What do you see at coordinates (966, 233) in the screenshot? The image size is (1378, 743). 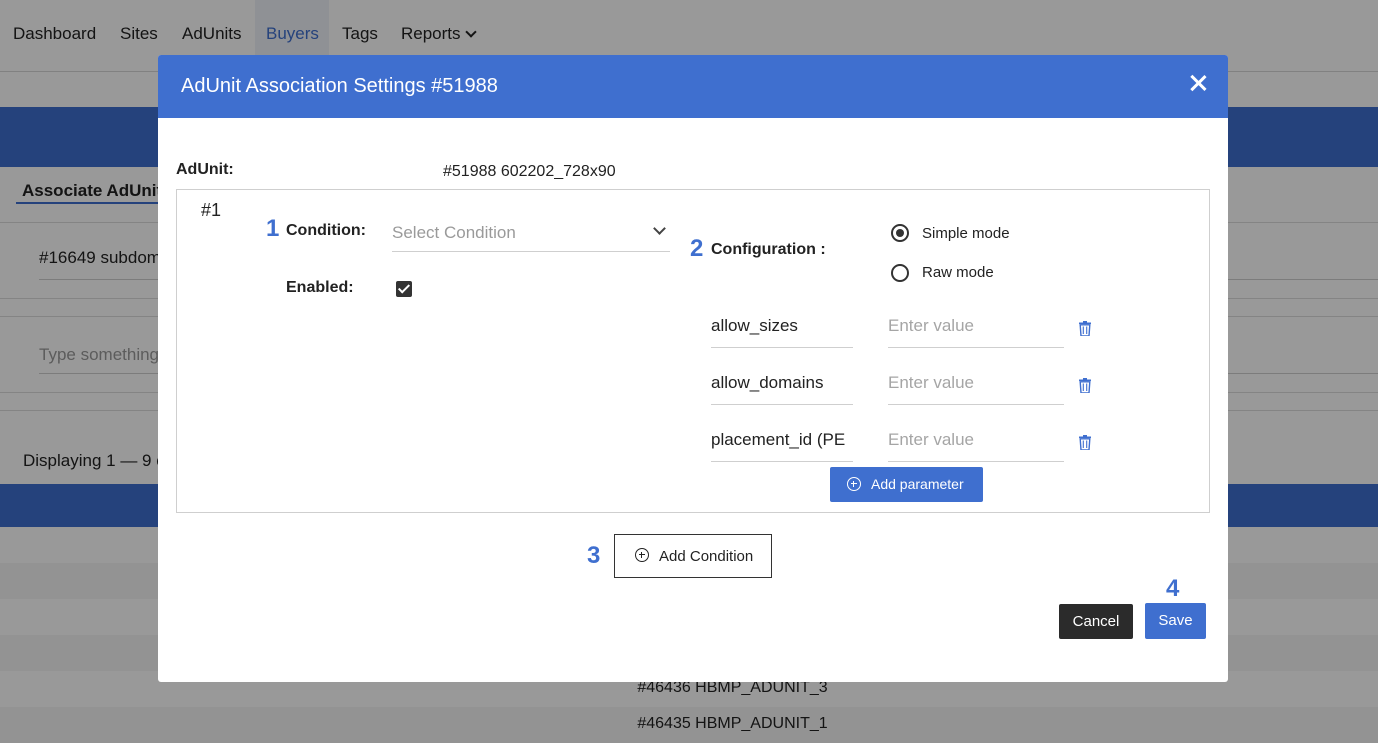 I see `simple-mode-label: Simple mode` at bounding box center [966, 233].